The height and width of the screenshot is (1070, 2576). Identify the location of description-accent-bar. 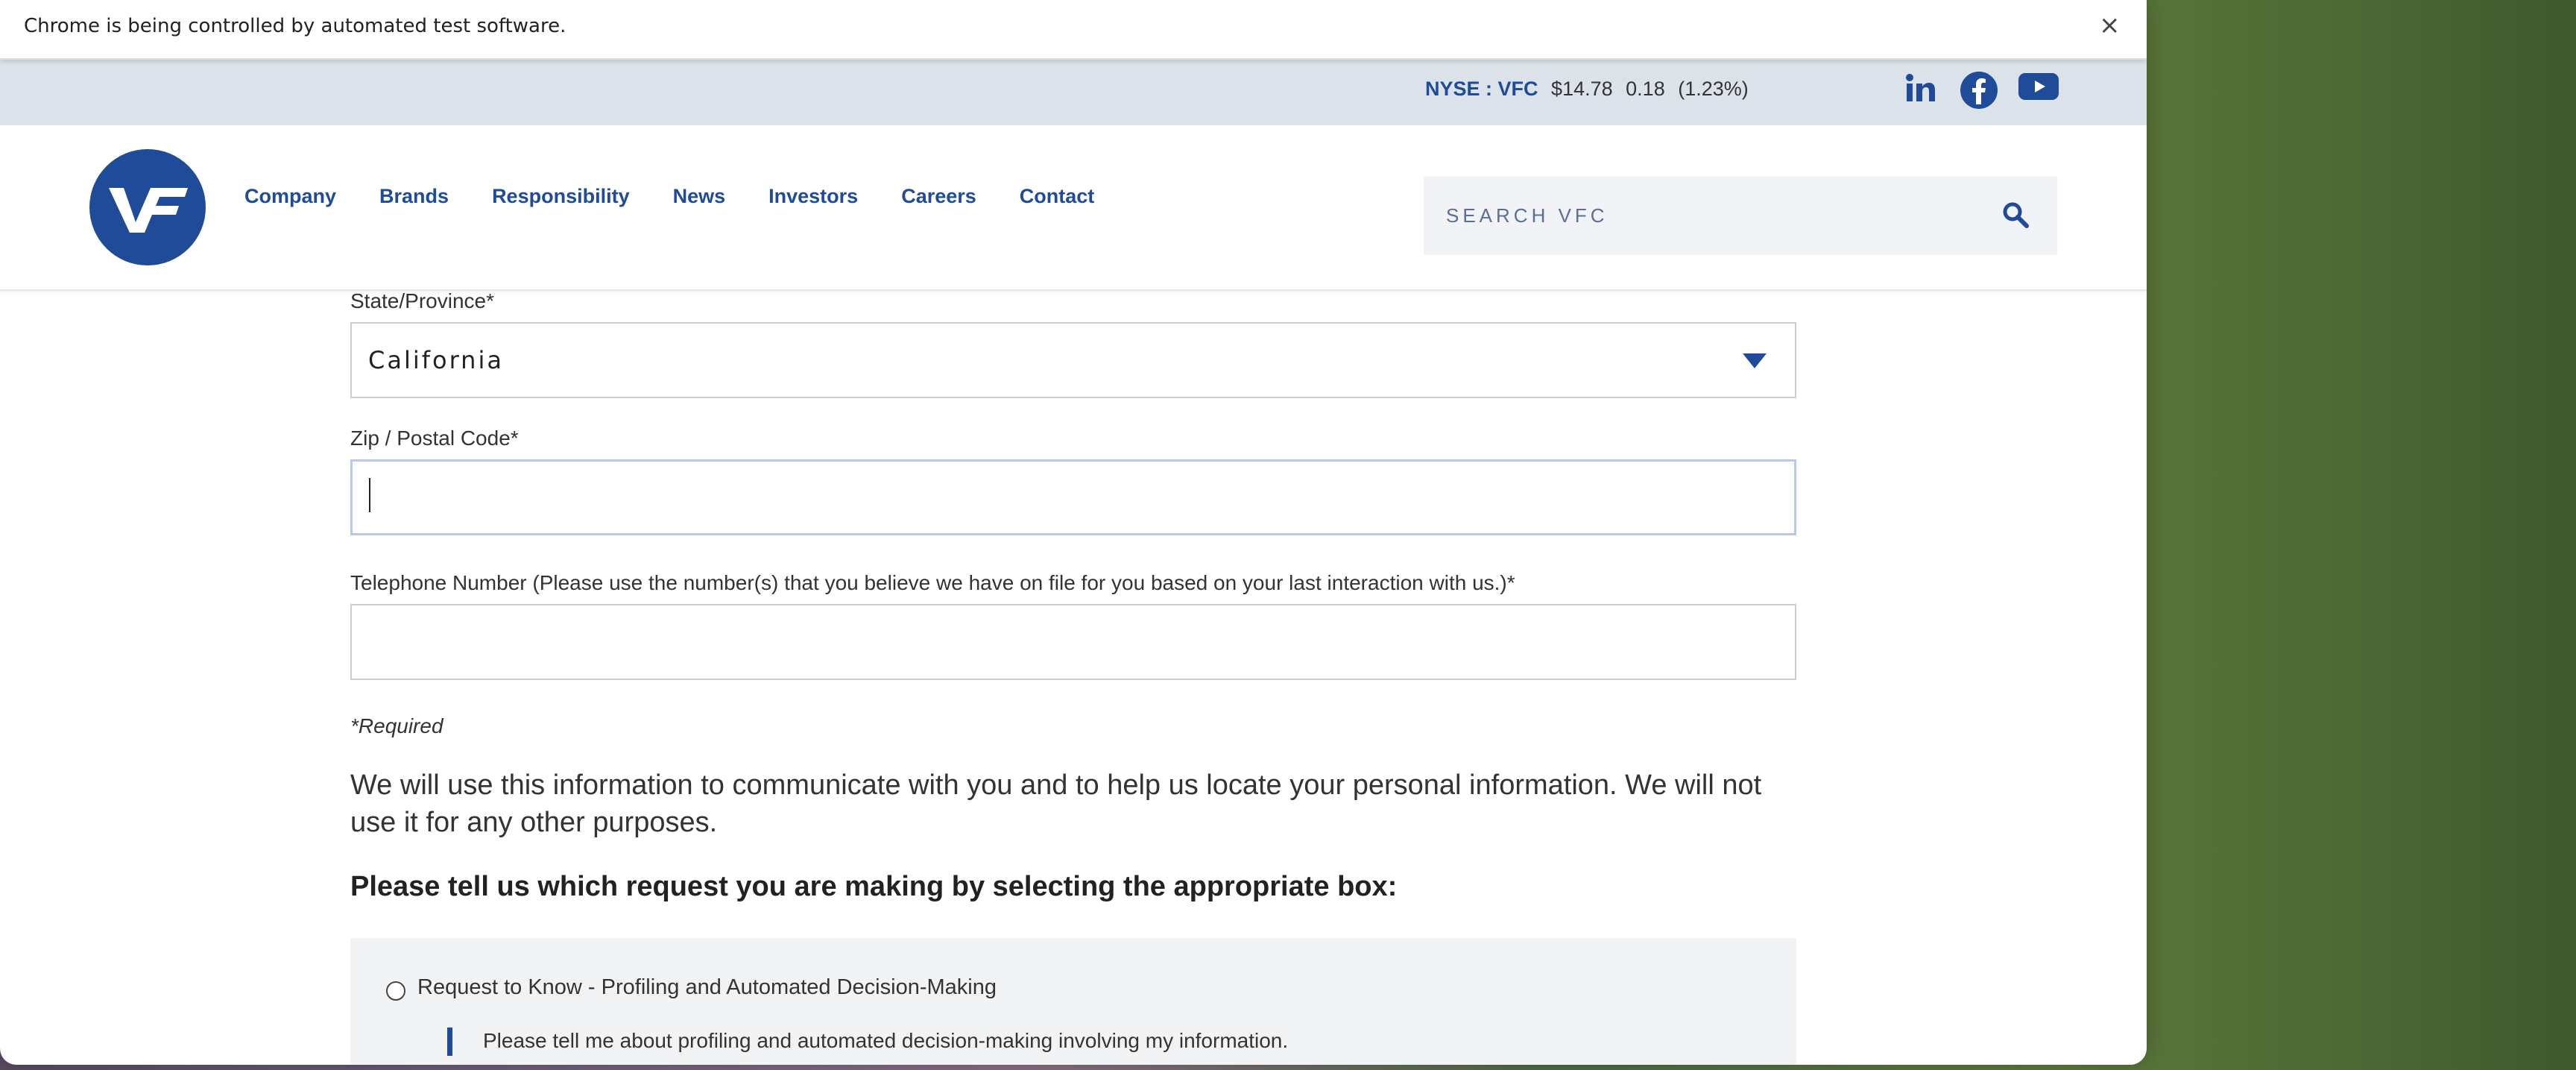
(450, 1041).